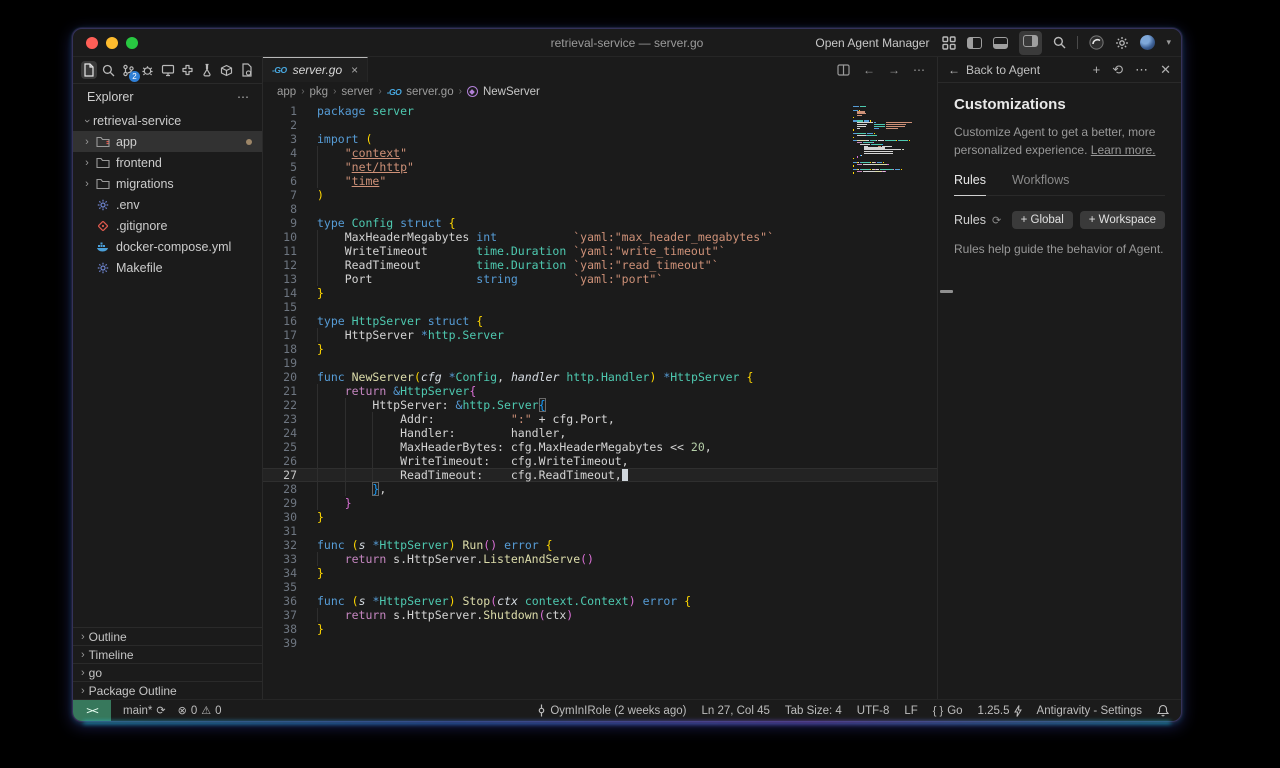  What do you see at coordinates (1123, 150) in the screenshot?
I see `learn-more-link: Learn more.` at bounding box center [1123, 150].